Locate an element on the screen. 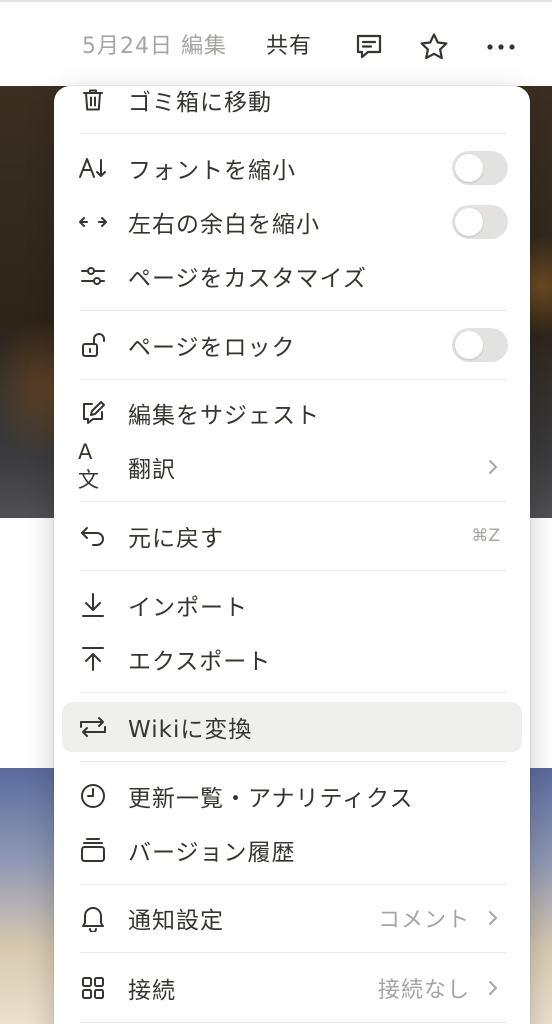 The image size is (552, 1024). top-bar: 5月24日 編集 共有 is located at coordinates (276, 43).